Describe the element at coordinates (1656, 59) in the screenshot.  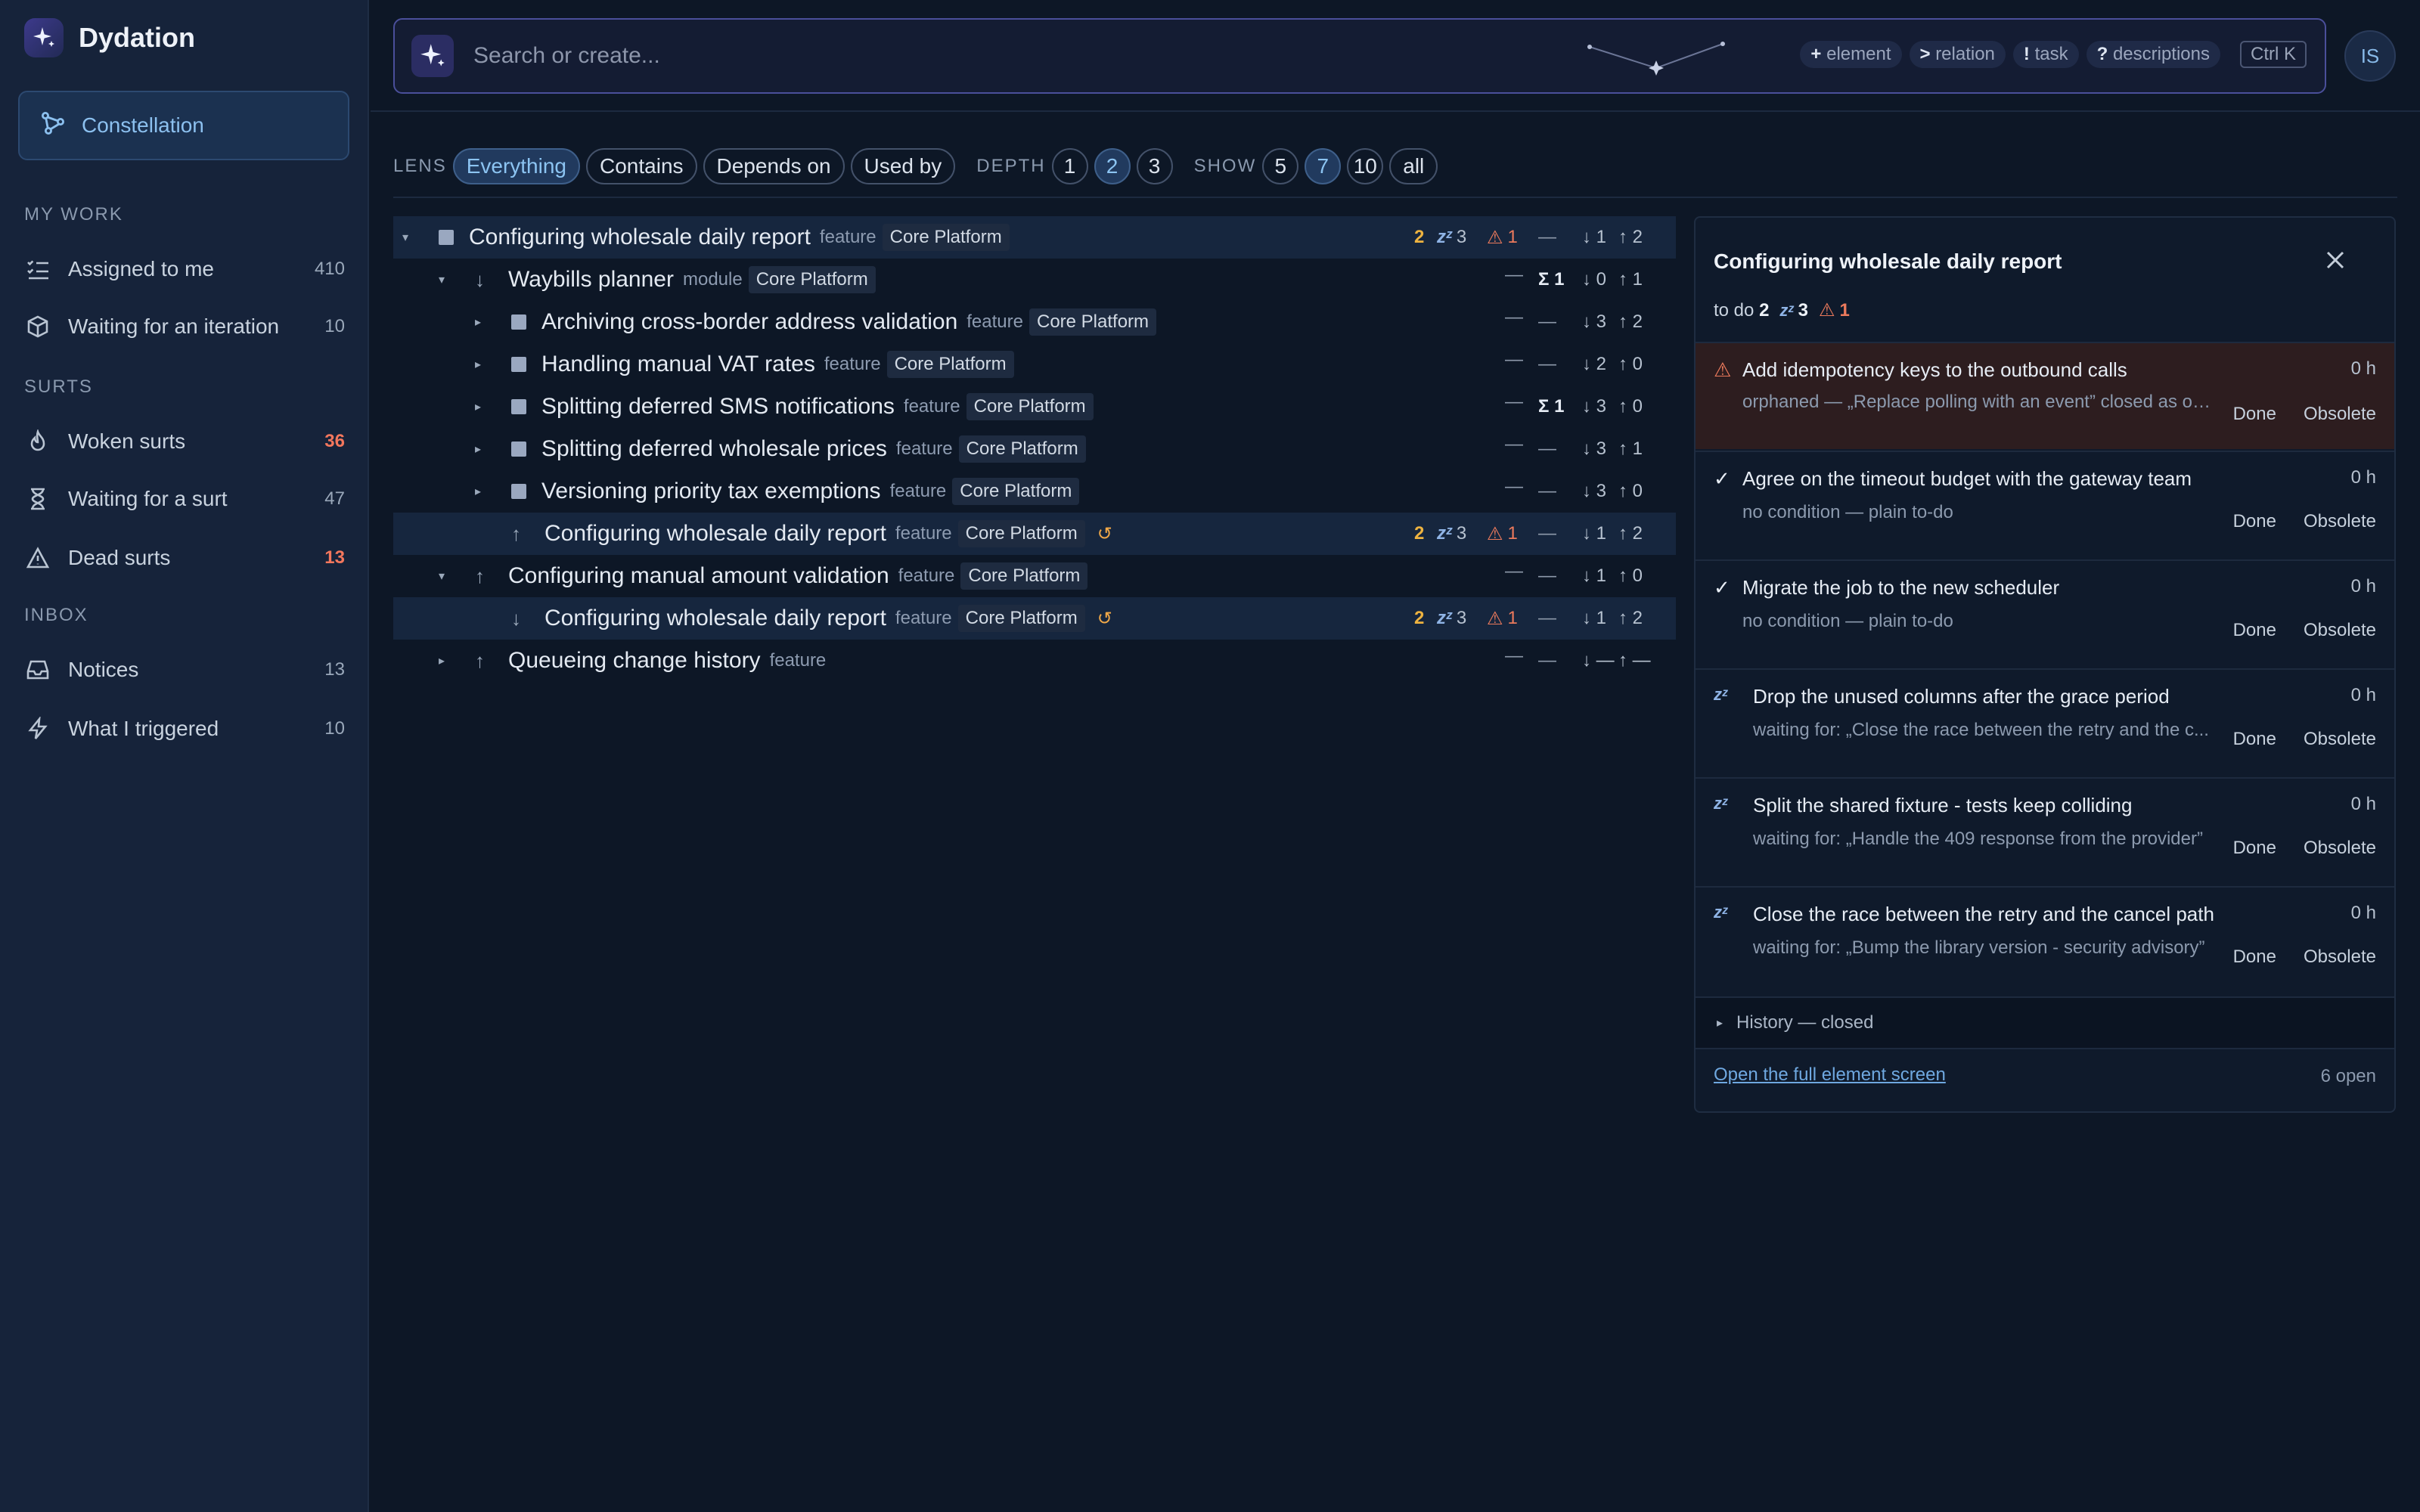
I see `constellation-decor-icon` at that location.